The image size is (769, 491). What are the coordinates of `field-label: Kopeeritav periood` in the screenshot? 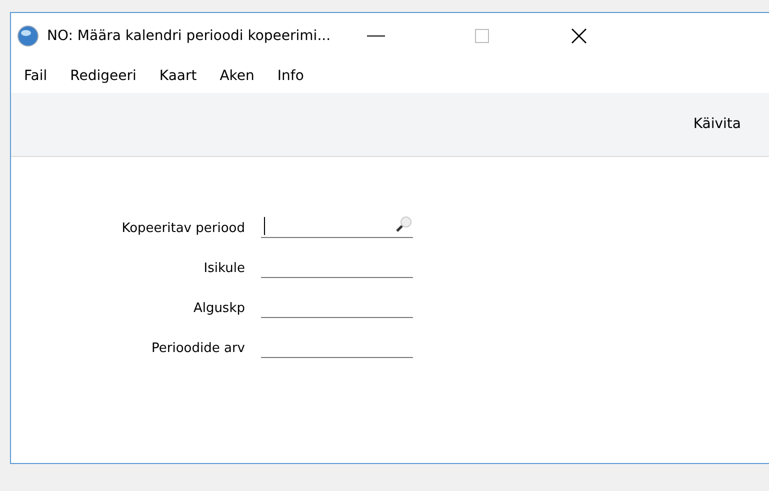 It's located at (183, 229).